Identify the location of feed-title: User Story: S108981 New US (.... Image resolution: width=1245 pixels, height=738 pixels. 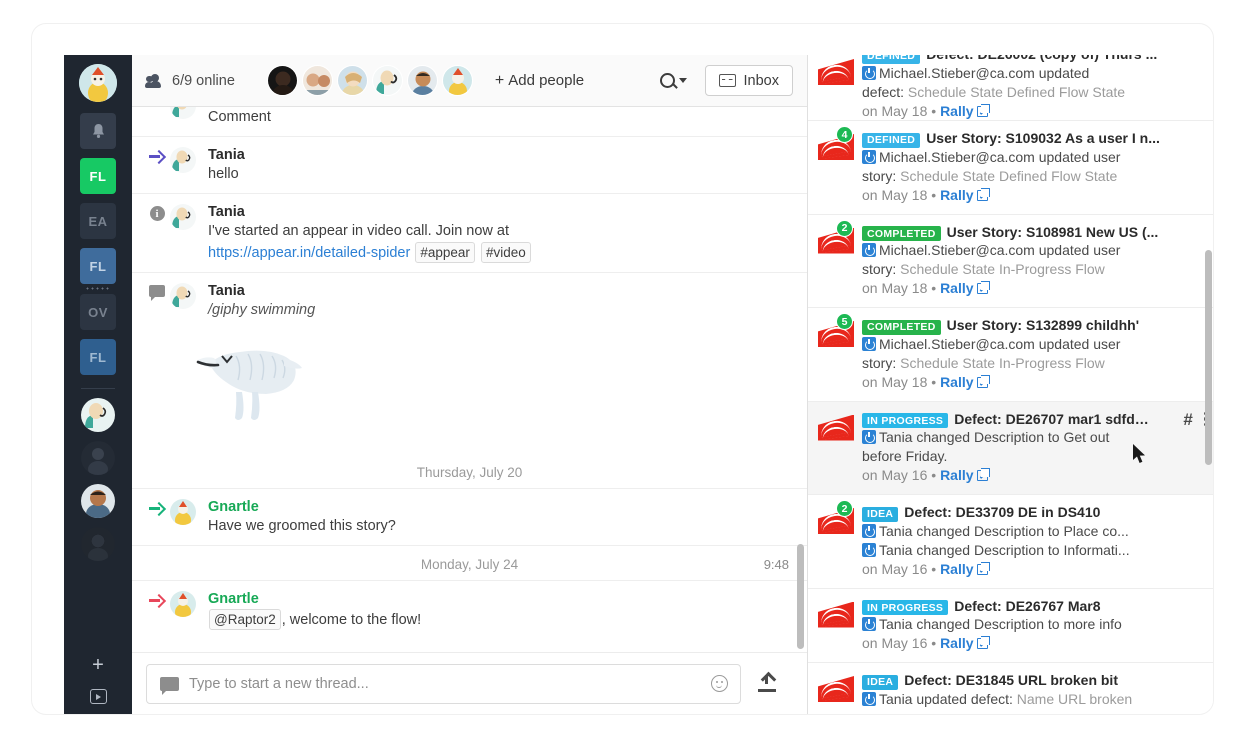
(1053, 232).